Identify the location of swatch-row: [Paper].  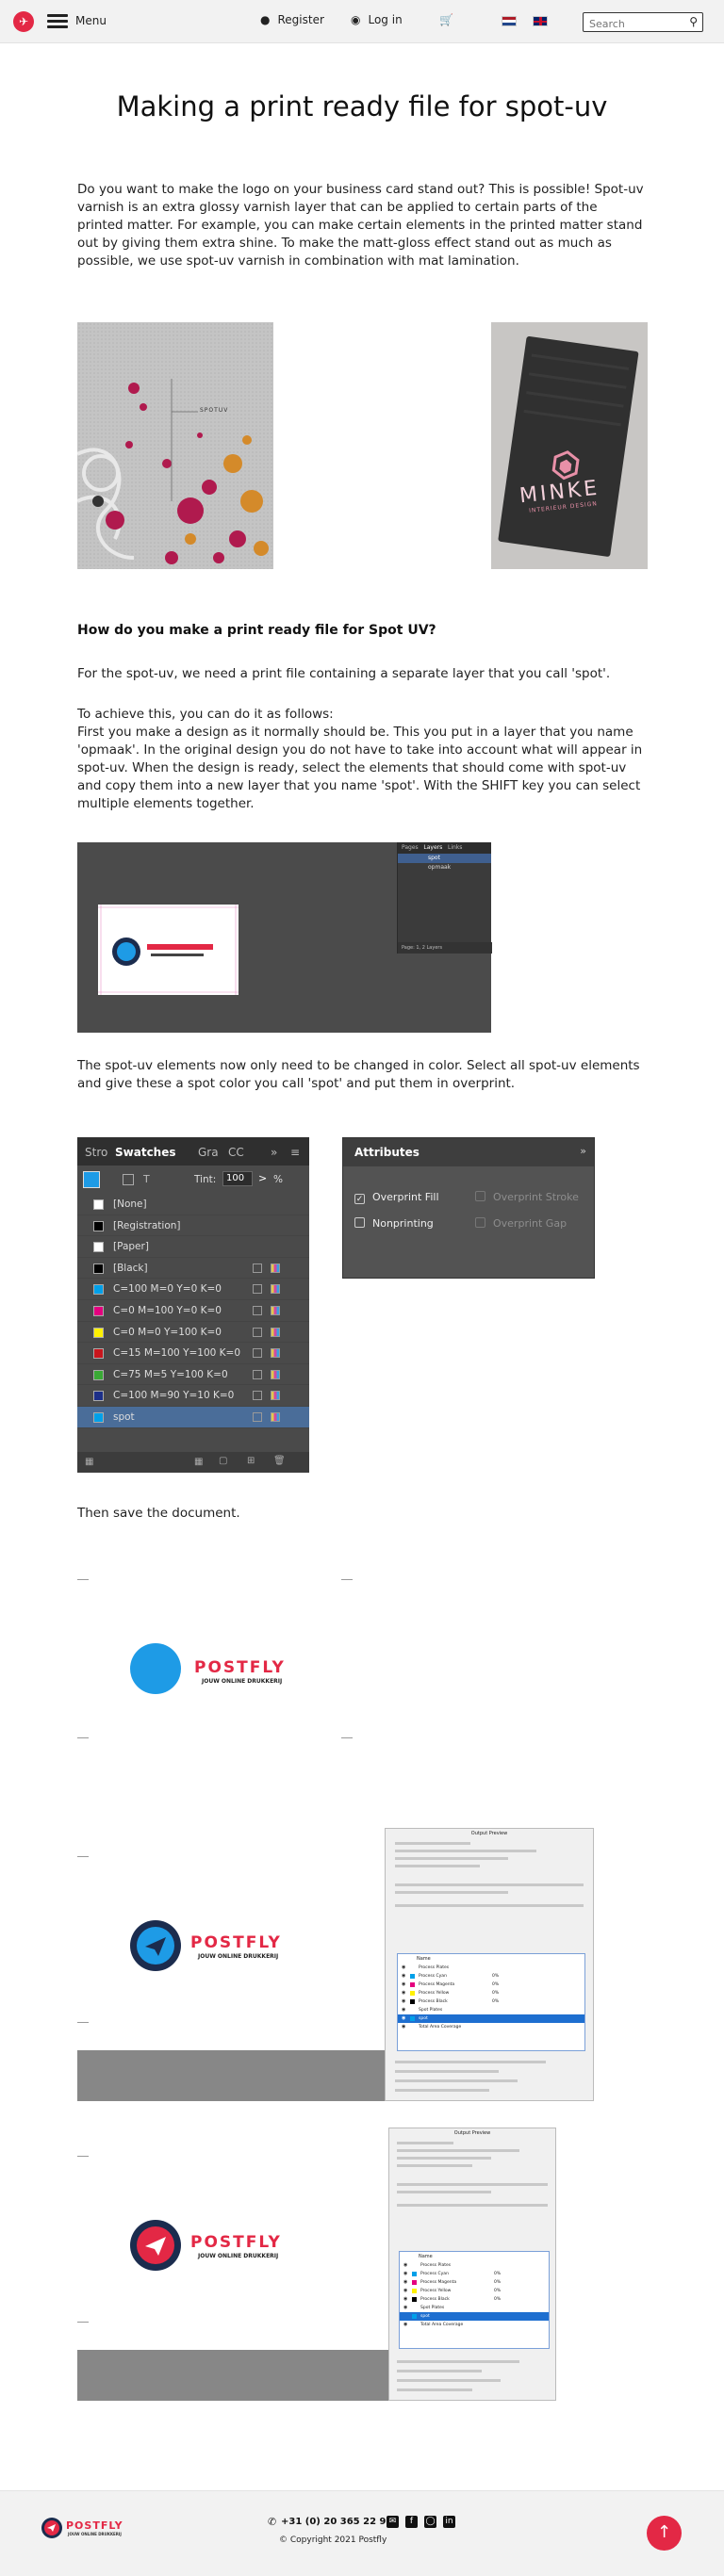
(193, 1247).